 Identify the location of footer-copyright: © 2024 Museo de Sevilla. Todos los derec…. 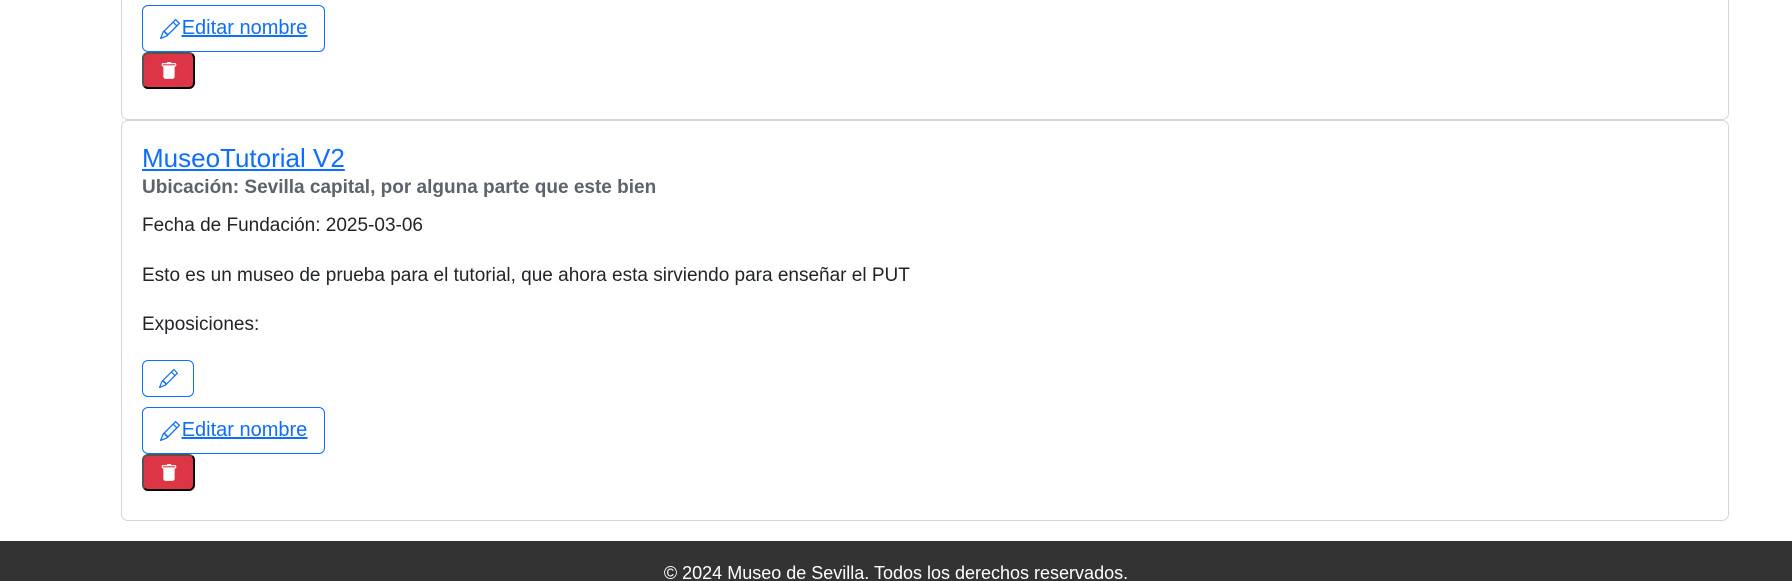
(896, 572).